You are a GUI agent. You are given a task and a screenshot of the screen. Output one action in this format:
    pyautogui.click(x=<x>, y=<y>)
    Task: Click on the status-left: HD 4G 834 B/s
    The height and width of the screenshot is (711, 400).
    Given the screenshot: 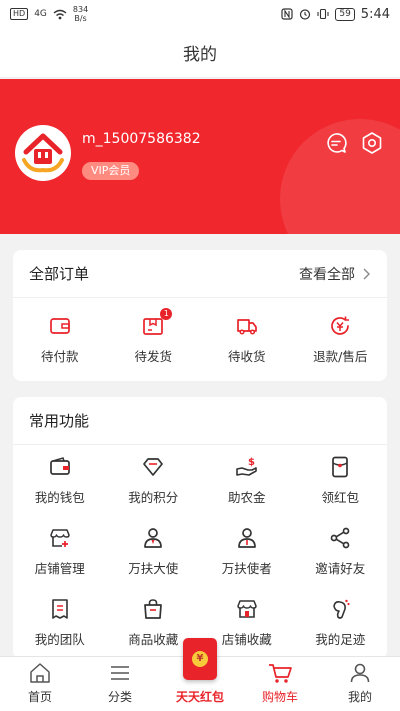 What is the action you would take?
    pyautogui.click(x=49, y=14)
    